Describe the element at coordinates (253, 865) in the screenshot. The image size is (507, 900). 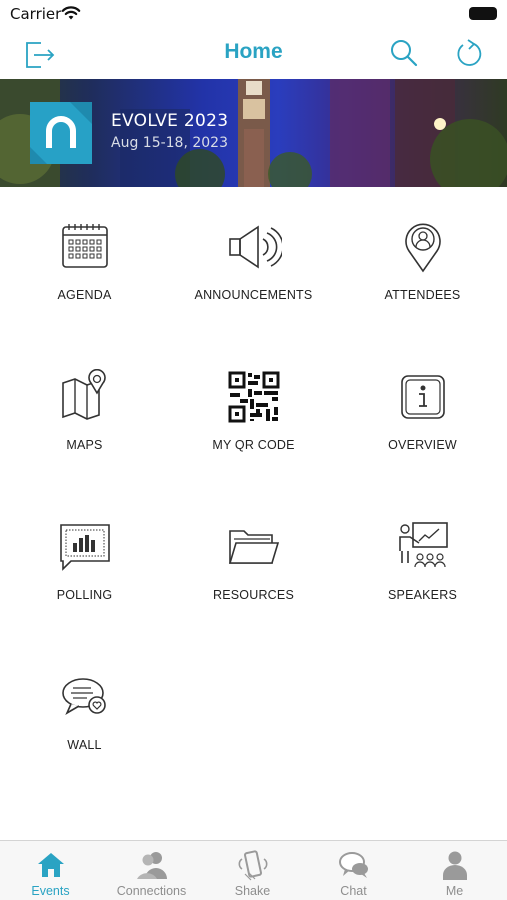
I see `phone-shake-icon` at that location.